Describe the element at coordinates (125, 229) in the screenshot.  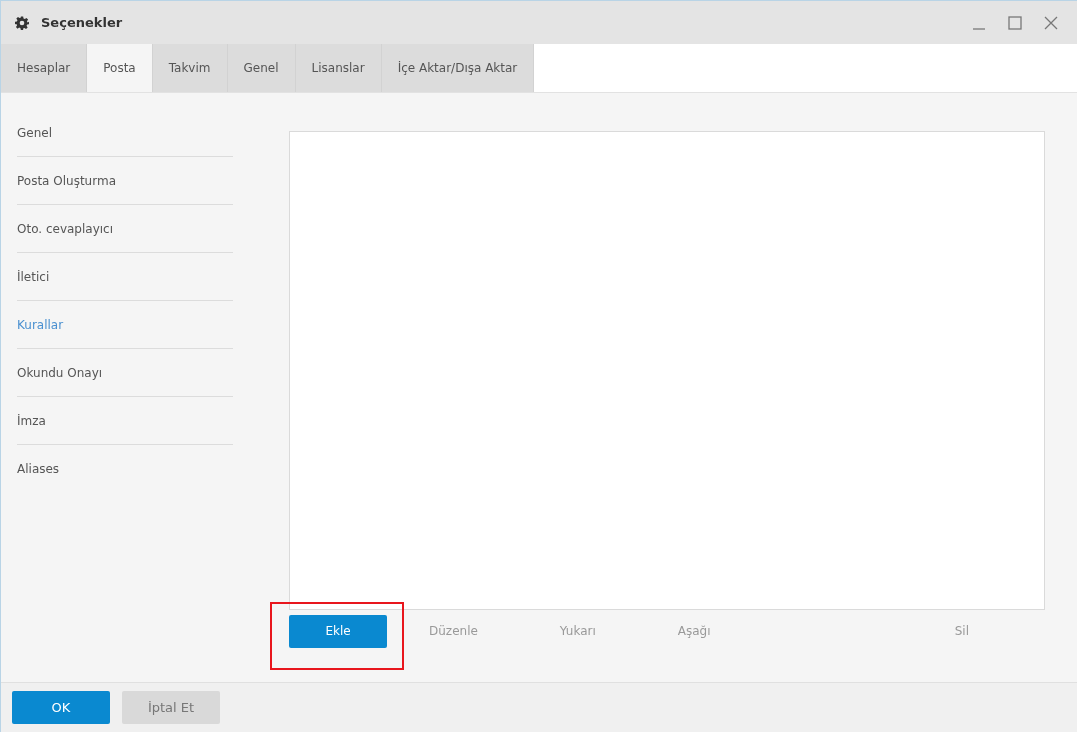
I see `sidebar-item: Oto. cevaplayıcı` at that location.